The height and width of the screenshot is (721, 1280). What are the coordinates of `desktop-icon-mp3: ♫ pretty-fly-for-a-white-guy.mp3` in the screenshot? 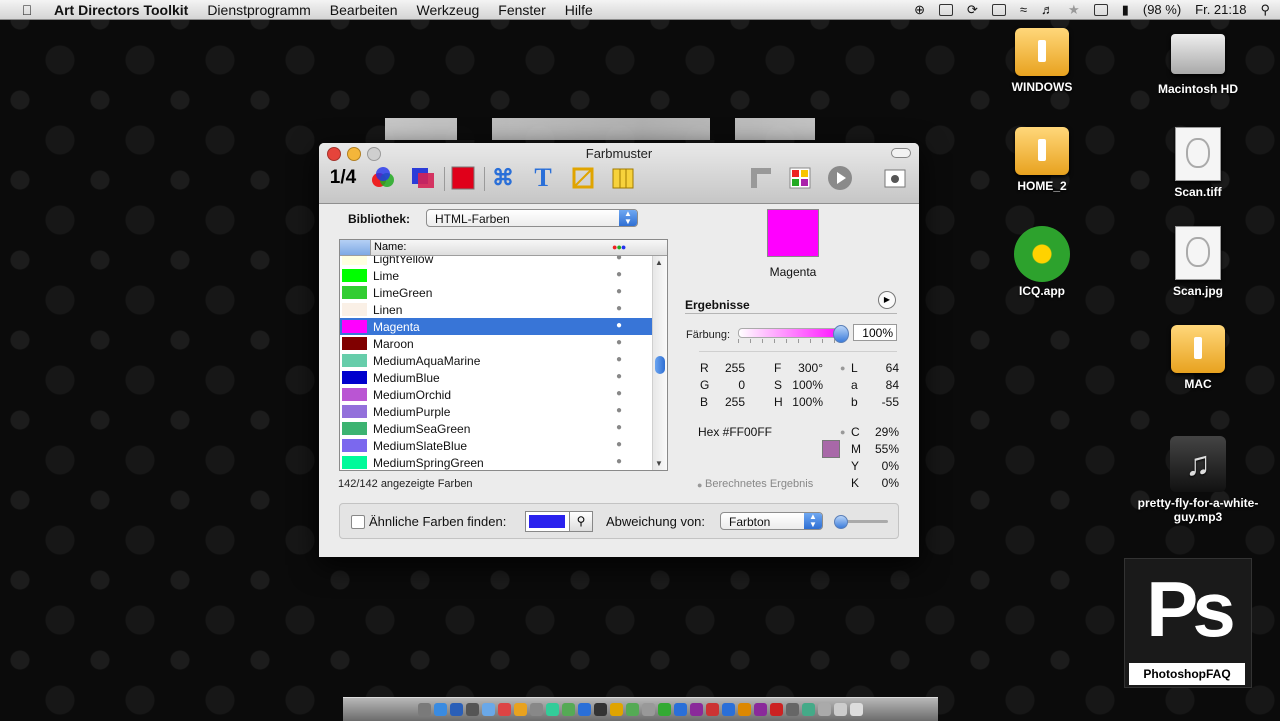 It's located at (1198, 480).